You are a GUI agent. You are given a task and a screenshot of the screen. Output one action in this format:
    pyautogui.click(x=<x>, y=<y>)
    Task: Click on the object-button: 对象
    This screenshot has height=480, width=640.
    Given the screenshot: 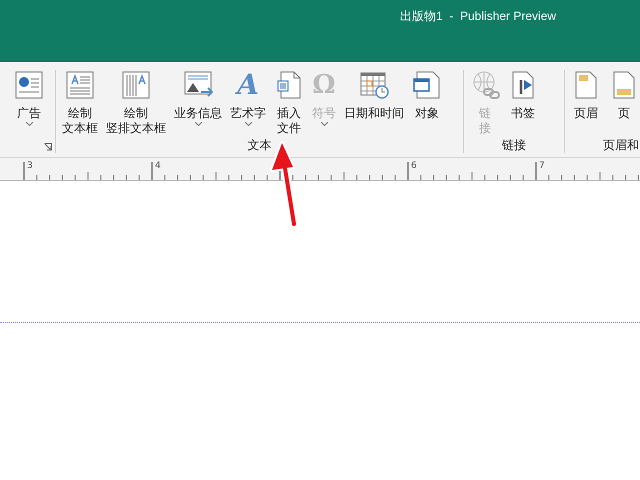 What is the action you would take?
    pyautogui.click(x=427, y=95)
    